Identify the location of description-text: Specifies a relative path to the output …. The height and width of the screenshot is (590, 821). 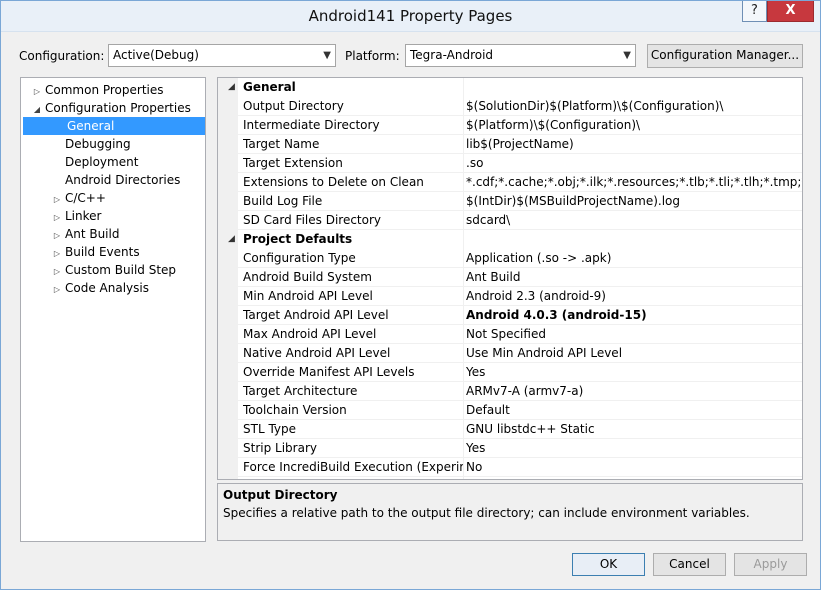
(486, 513).